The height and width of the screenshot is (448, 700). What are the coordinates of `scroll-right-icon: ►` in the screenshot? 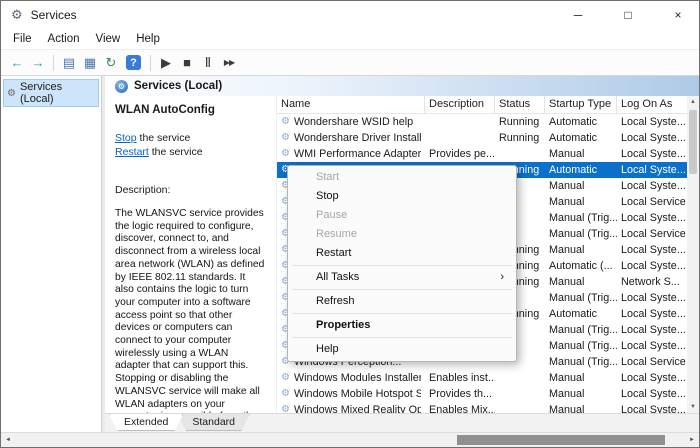 It's located at (692, 440).